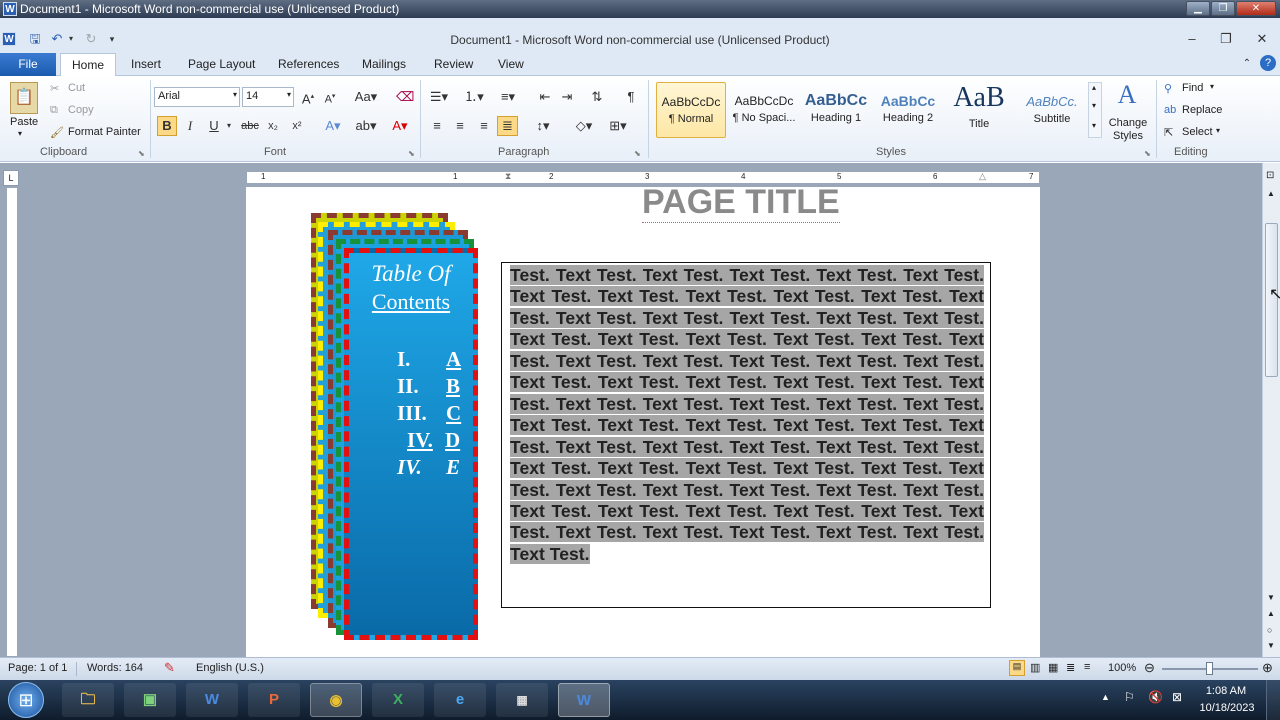  What do you see at coordinates (141, 153) in the screenshot?
I see `clipboard-launcher-icon: ⬊` at bounding box center [141, 153].